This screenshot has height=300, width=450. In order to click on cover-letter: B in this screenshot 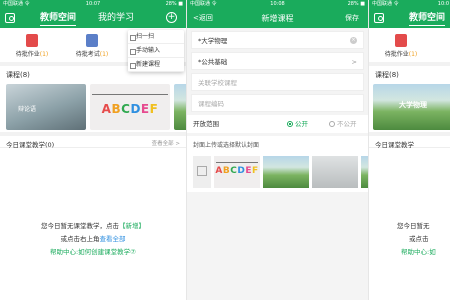, I will do `click(116, 109)`.